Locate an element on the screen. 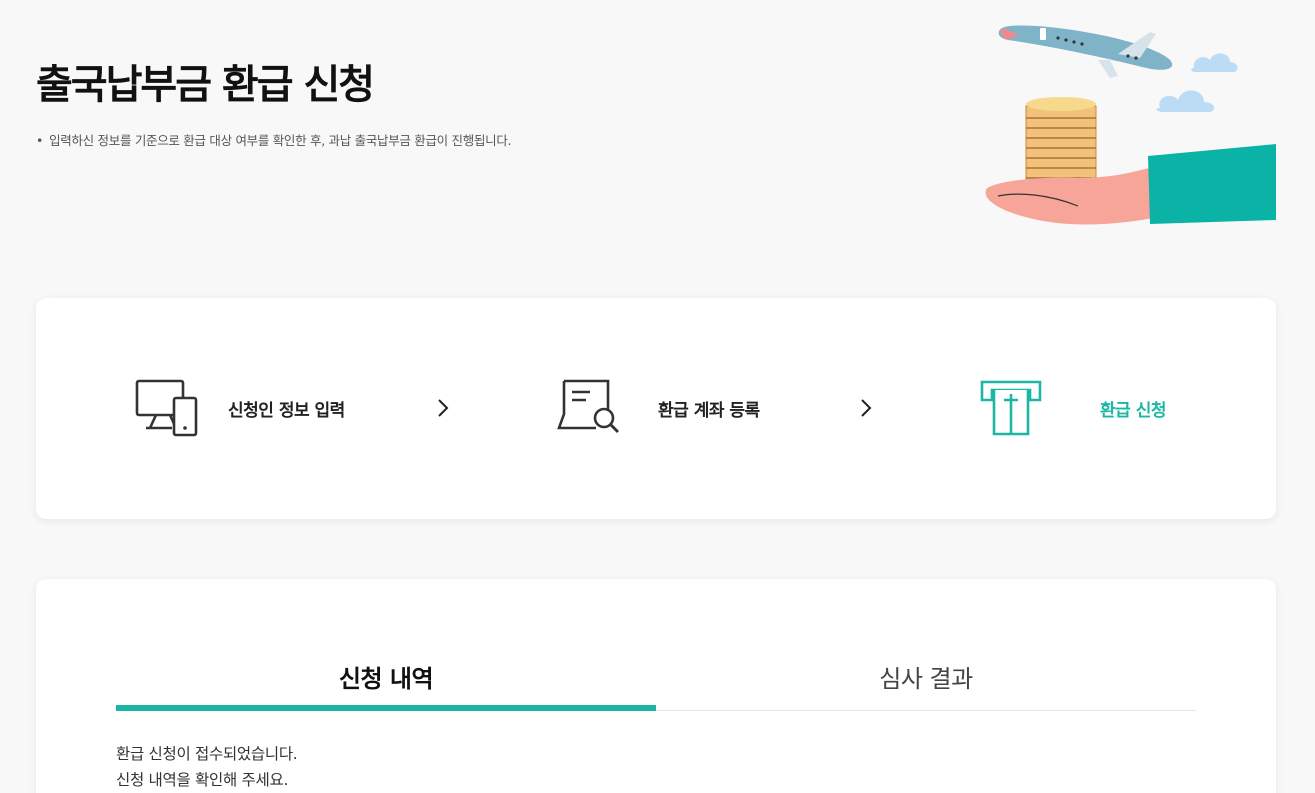 This screenshot has height=793, width=1315. step-refund-account: 환급 계좌 등록 is located at coordinates (658, 408).